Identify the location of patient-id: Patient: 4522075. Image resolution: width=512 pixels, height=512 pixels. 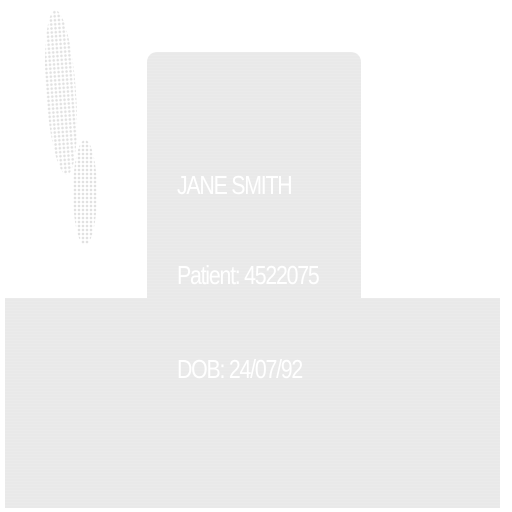
(248, 275).